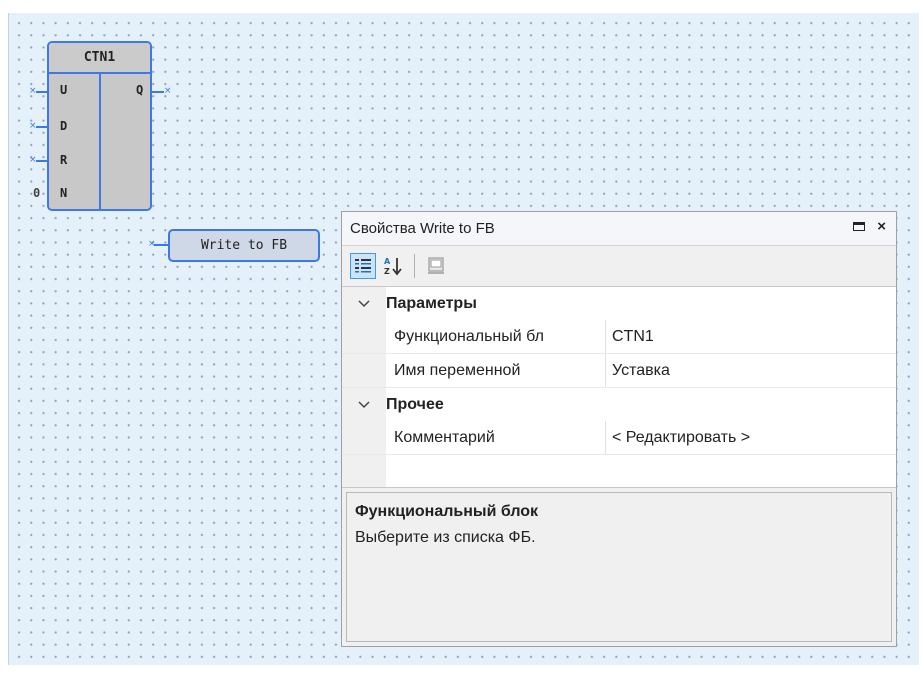 Image resolution: width=924 pixels, height=673 pixels. Describe the element at coordinates (619, 229) in the screenshot. I see `panel-header: Свойства Write to FB ×` at that location.